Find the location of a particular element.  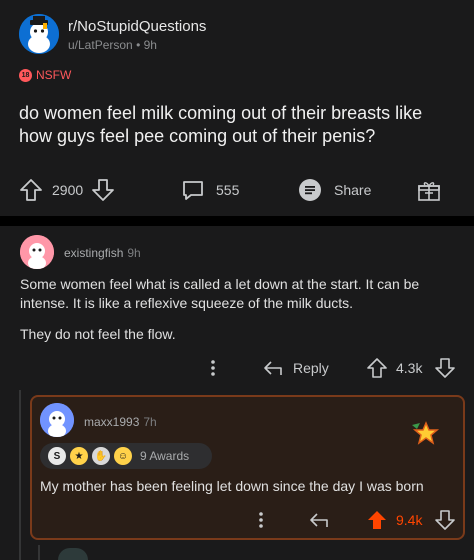

comment-upvote-button is located at coordinates (377, 368).